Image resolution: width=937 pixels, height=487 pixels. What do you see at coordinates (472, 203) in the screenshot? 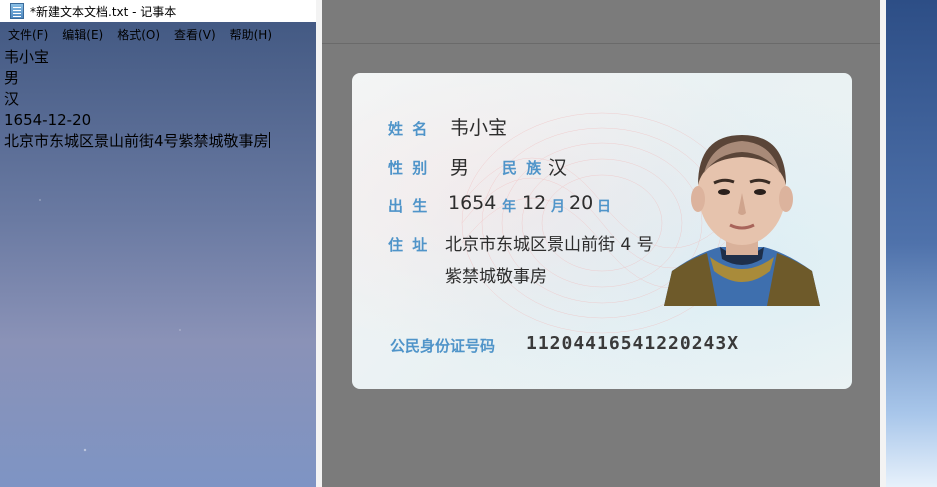
I see `value-birth-year: 1654` at bounding box center [472, 203].